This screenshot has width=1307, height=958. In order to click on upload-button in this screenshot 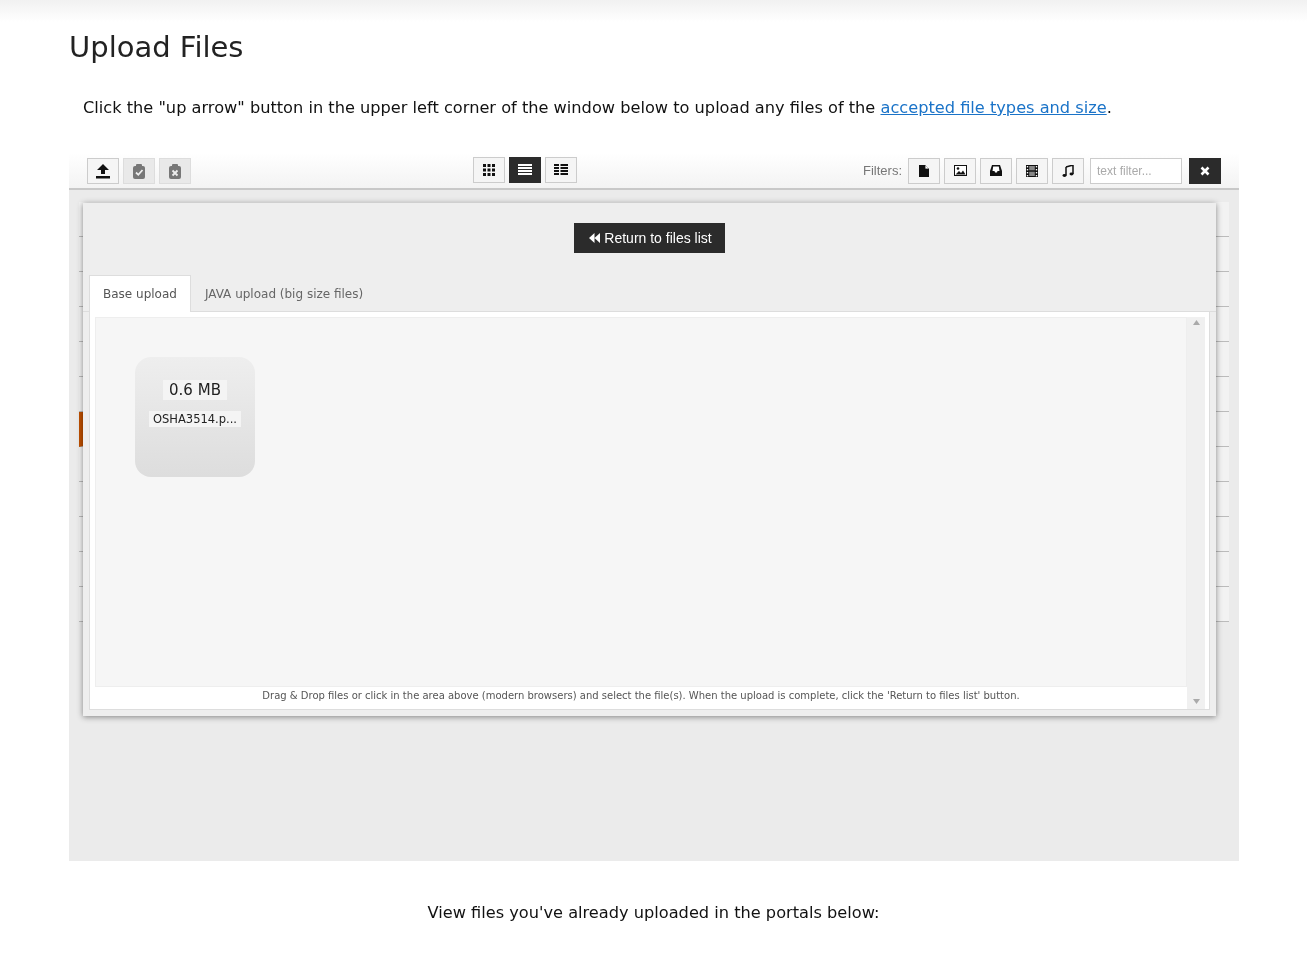, I will do `click(103, 170)`.